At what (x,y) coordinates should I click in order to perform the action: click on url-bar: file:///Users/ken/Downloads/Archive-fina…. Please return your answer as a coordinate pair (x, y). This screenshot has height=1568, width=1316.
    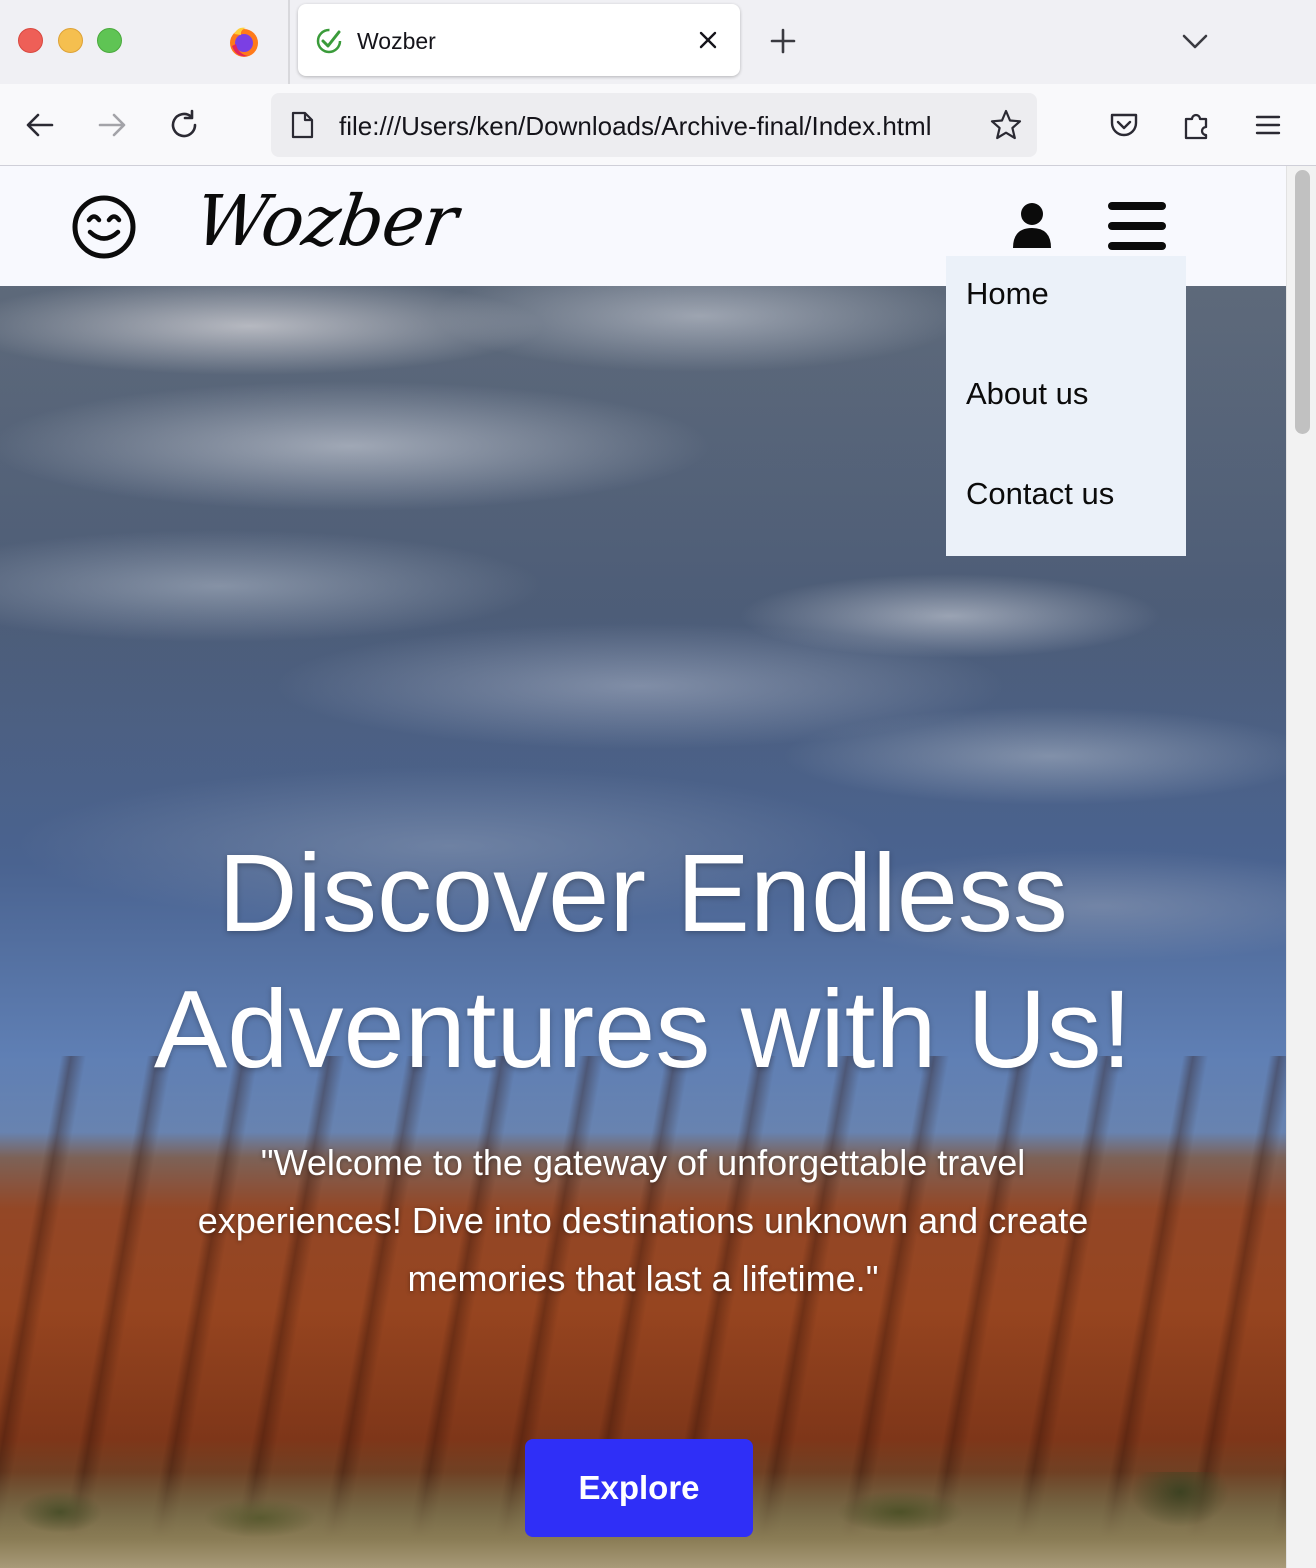
    Looking at the image, I should click on (654, 125).